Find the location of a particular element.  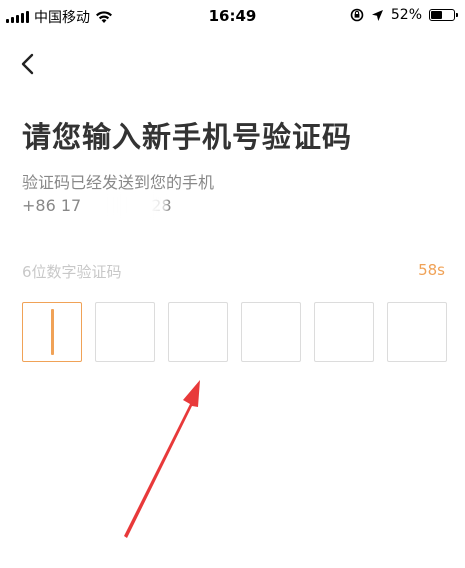

sent-hint-text: 验证码已经发送到您的手机 is located at coordinates (118, 182).